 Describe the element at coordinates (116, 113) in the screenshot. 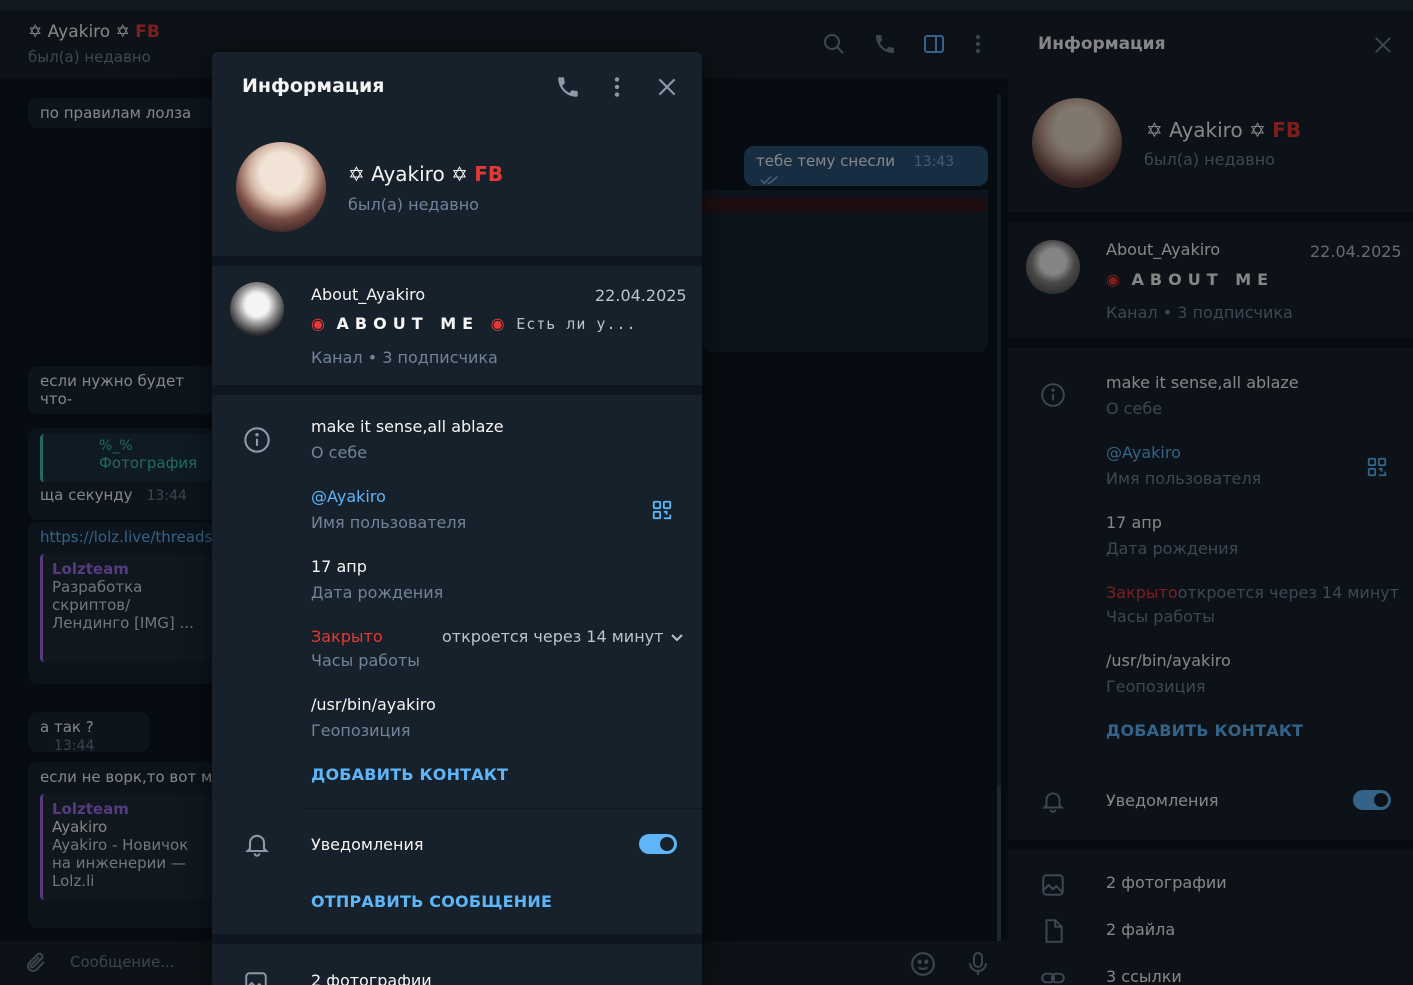

I see `message-text: по правилам лолза` at that location.